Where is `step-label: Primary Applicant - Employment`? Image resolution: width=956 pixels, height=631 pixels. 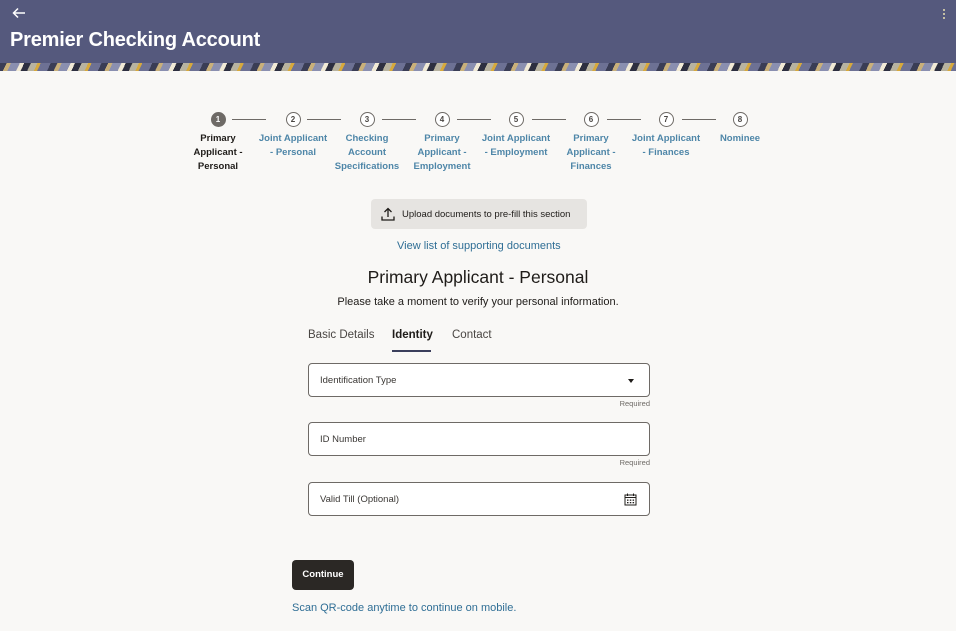 step-label: Primary Applicant - Employment is located at coordinates (442, 152).